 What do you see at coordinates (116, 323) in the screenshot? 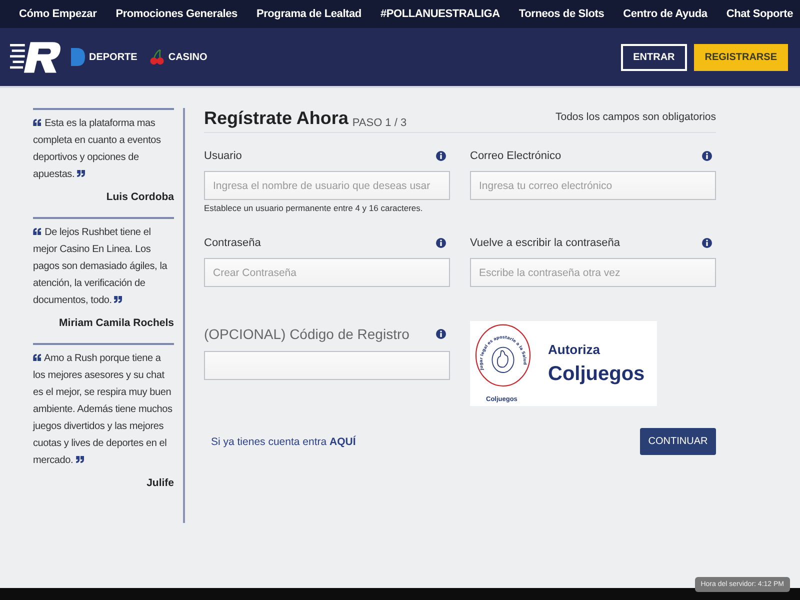
I see `testimonial-author: Miriam Camila Rochels` at bounding box center [116, 323].